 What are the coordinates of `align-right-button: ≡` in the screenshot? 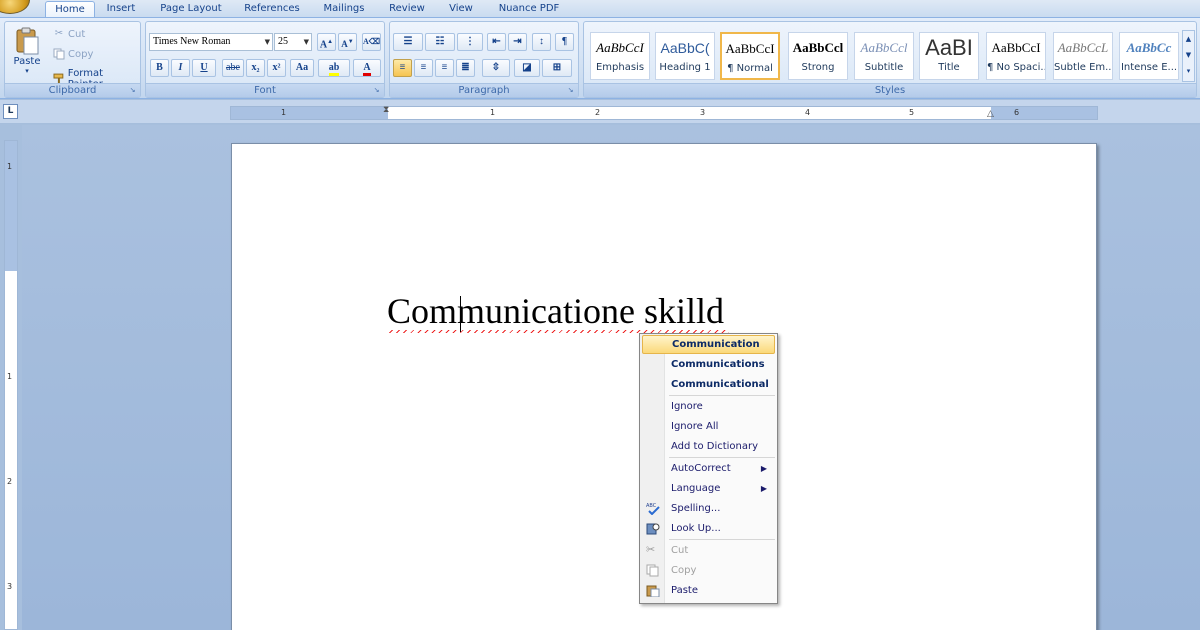 It's located at (444, 68).